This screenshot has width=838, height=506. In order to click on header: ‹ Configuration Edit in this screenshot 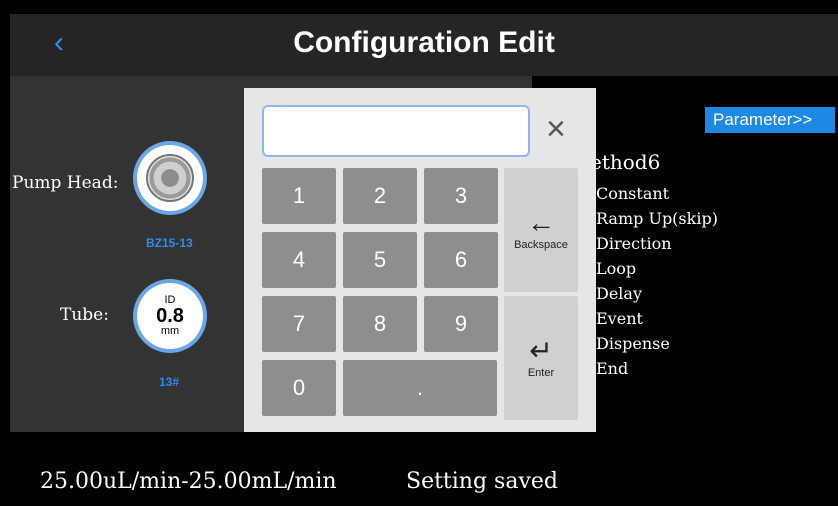, I will do `click(424, 45)`.